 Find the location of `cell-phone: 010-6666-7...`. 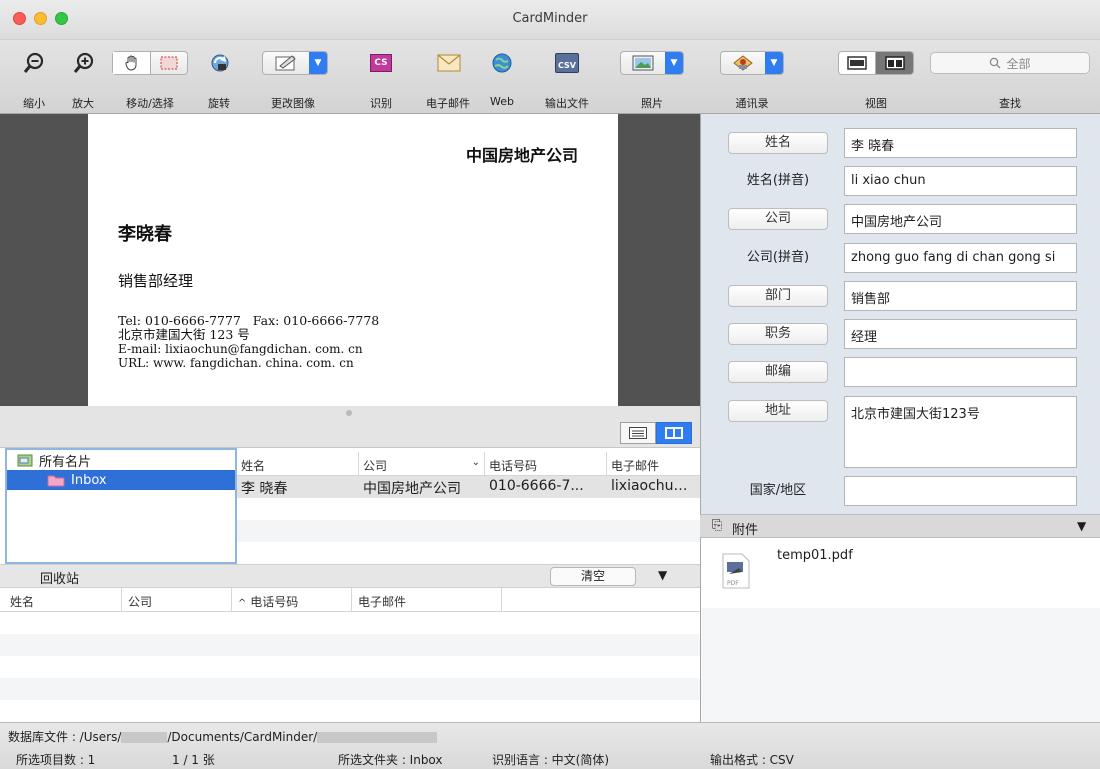

cell-phone: 010-6666-7... is located at coordinates (536, 486).